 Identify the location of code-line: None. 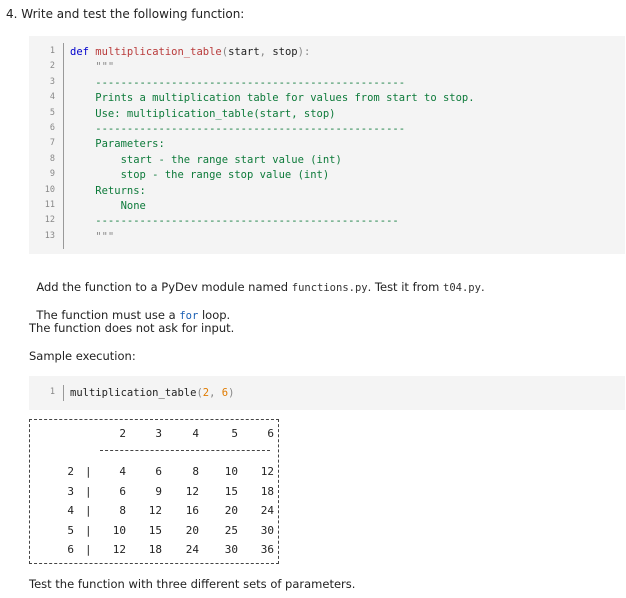
(108, 206).